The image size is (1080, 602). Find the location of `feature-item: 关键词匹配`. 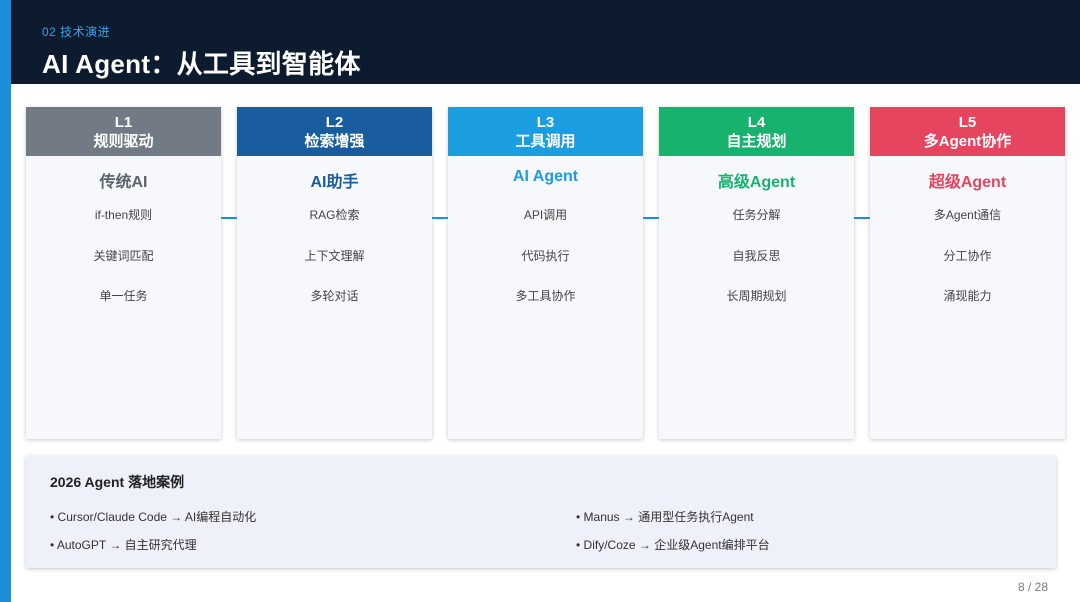

feature-item: 关键词匹配 is located at coordinates (123, 255).